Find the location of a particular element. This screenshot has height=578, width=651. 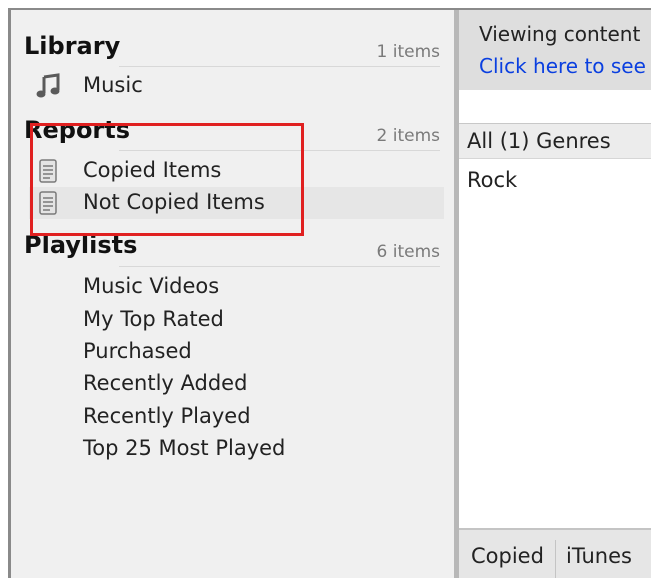

music-note-icon is located at coordinates (48, 86).